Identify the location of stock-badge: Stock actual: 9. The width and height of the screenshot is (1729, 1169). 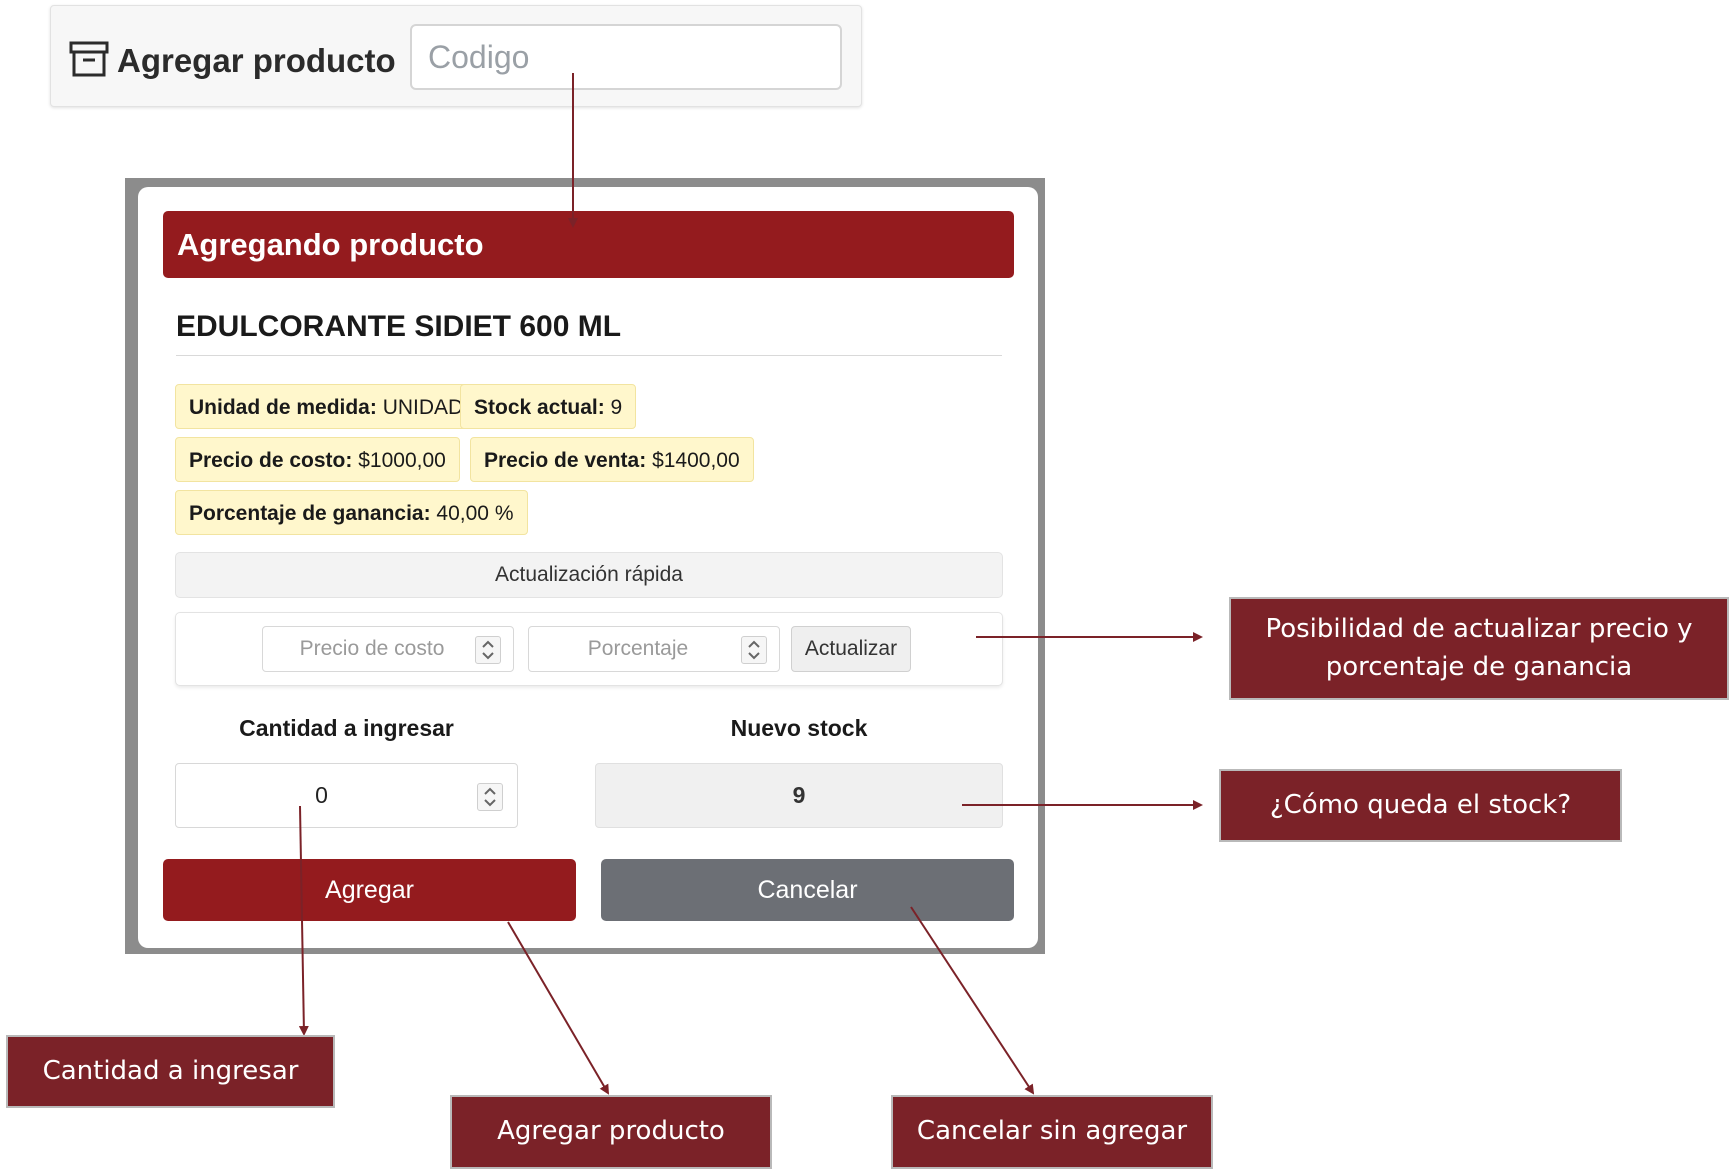
(548, 406).